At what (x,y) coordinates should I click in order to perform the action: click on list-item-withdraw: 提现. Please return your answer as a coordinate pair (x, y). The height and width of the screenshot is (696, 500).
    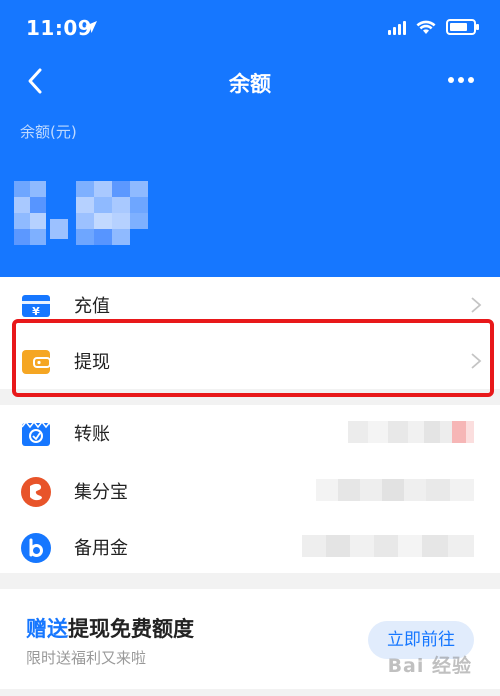
    Looking at the image, I should click on (250, 361).